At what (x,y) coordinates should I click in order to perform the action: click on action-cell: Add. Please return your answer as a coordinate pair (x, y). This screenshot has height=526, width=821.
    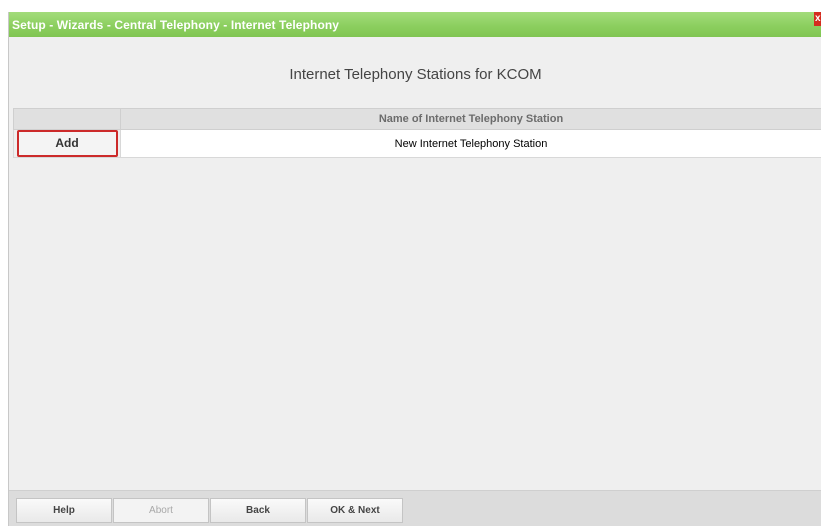
    Looking at the image, I should click on (67, 143).